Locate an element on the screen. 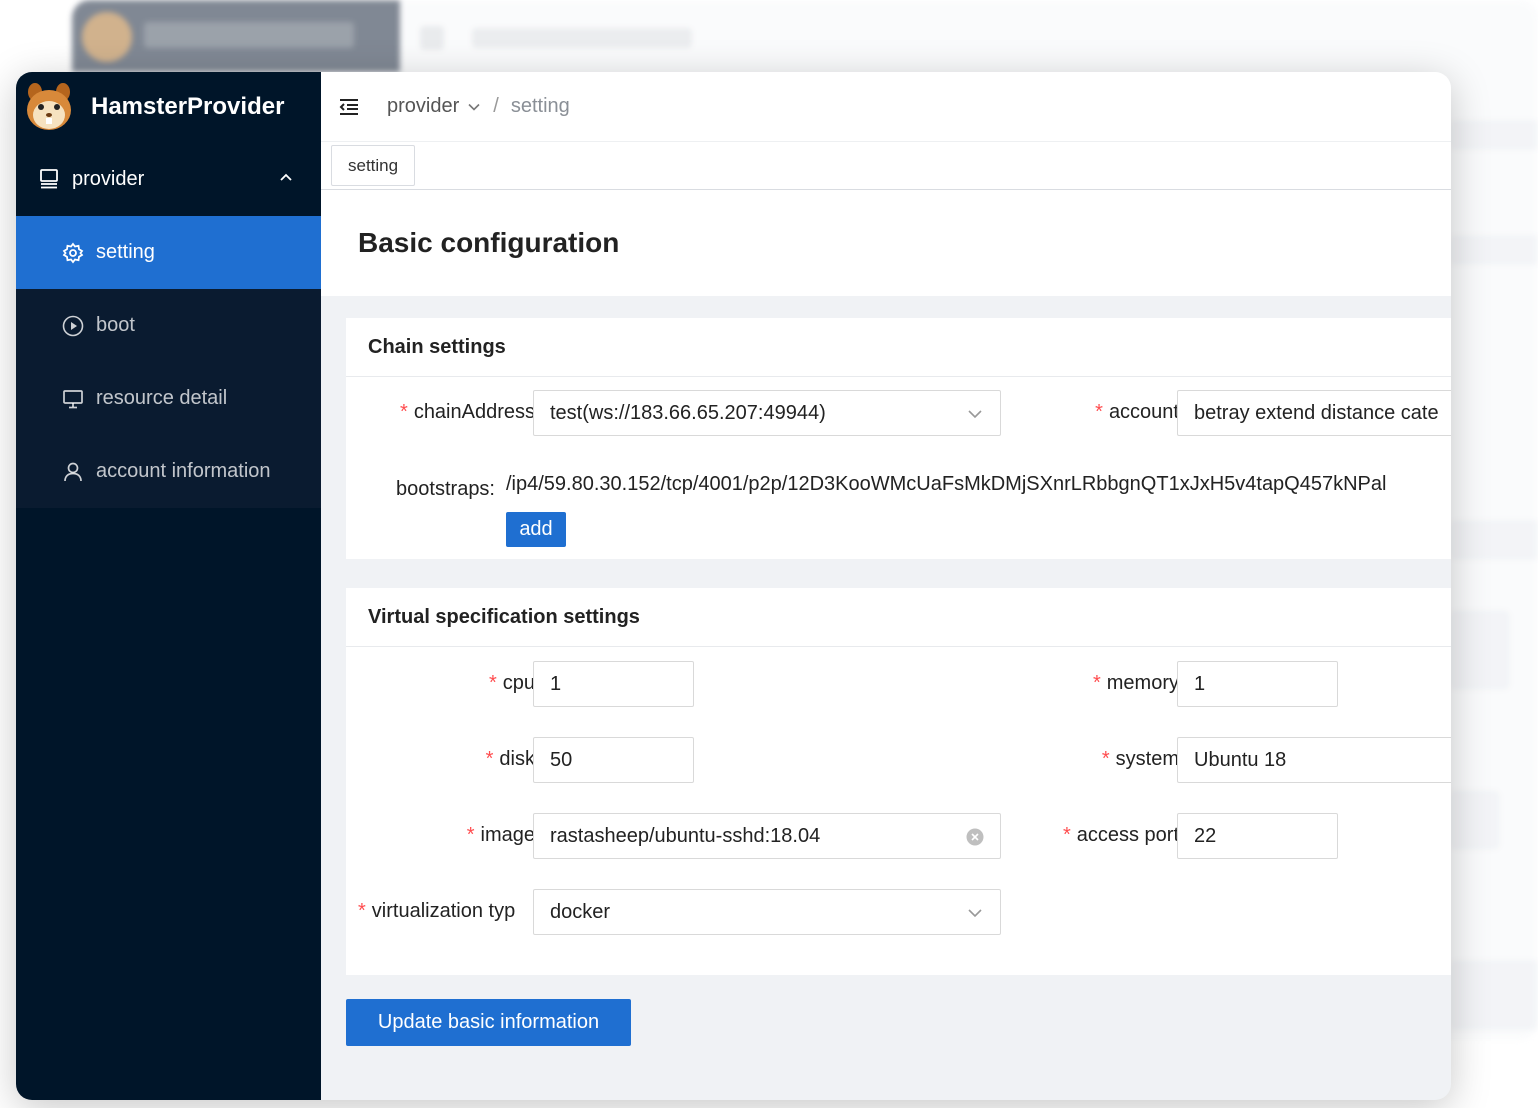 The width and height of the screenshot is (1538, 1108). clear-icon is located at coordinates (975, 837).